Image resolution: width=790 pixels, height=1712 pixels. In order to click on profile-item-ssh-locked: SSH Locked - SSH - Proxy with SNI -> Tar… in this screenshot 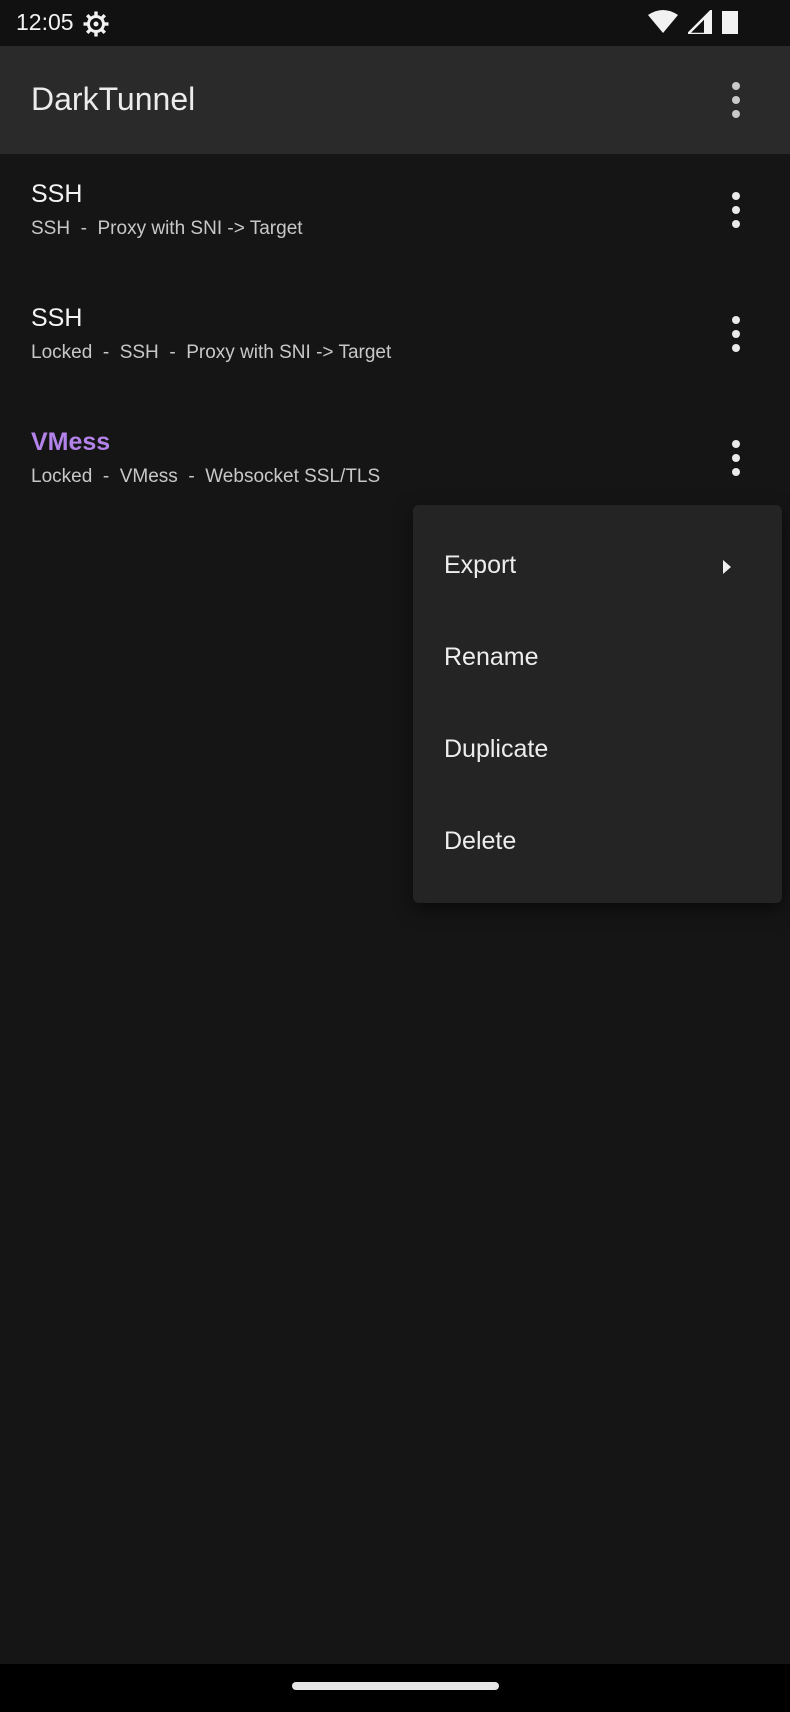, I will do `click(395, 340)`.